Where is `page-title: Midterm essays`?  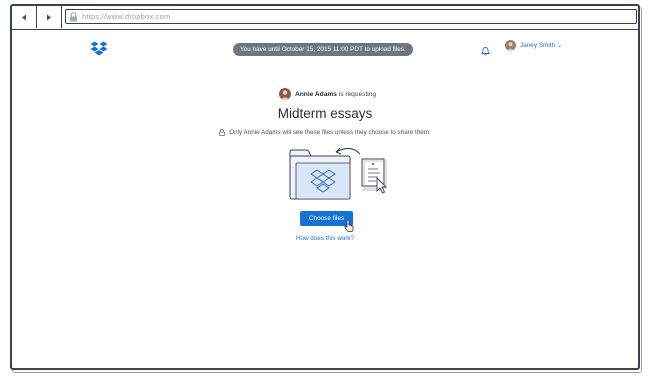 page-title: Midterm essays is located at coordinates (325, 113).